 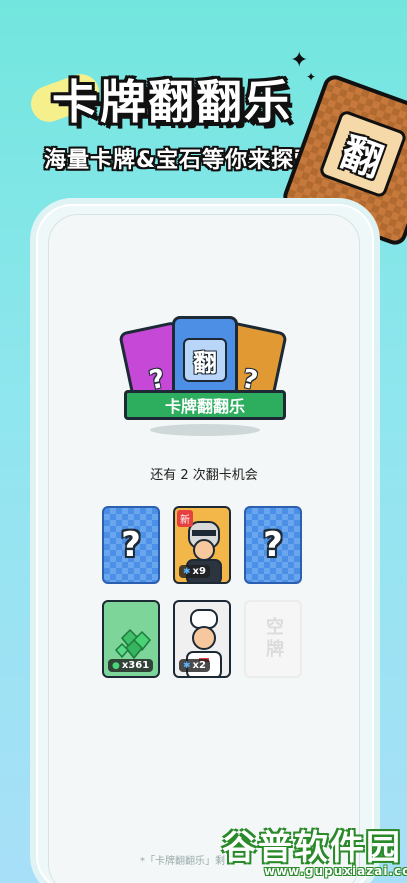 What do you see at coordinates (205, 430) in the screenshot?
I see `logo-shadow` at bounding box center [205, 430].